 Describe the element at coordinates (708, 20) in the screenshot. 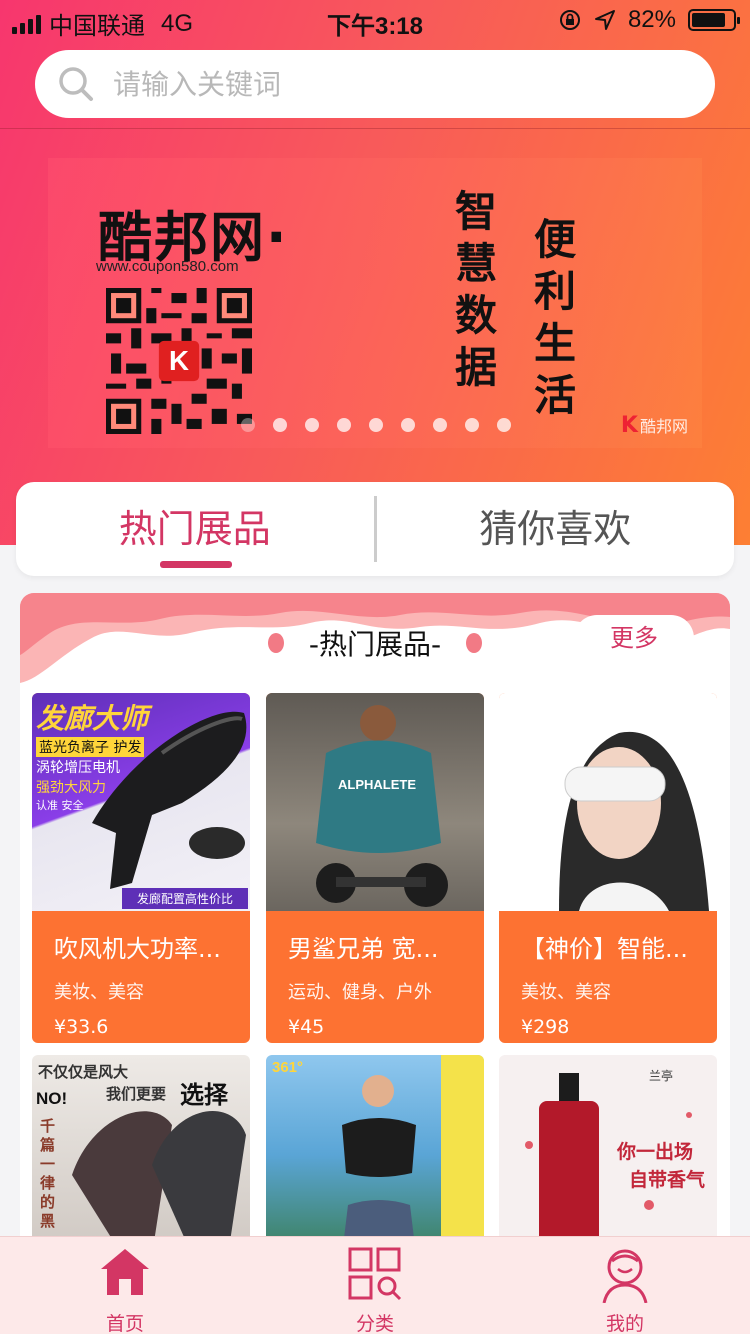

I see `battery-fill` at that location.